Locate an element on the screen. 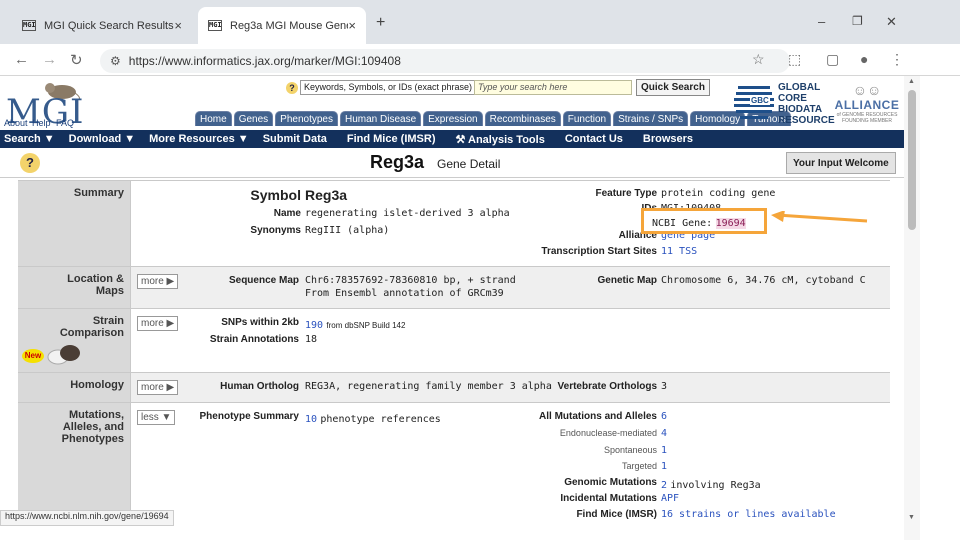 Image resolution: width=960 pixels, height=540 pixels. tab-expression: Expression is located at coordinates (453, 118).